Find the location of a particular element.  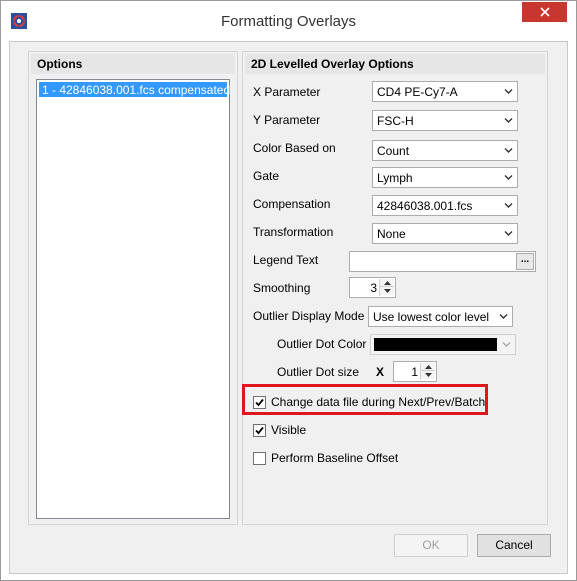

close-button is located at coordinates (544, 12).